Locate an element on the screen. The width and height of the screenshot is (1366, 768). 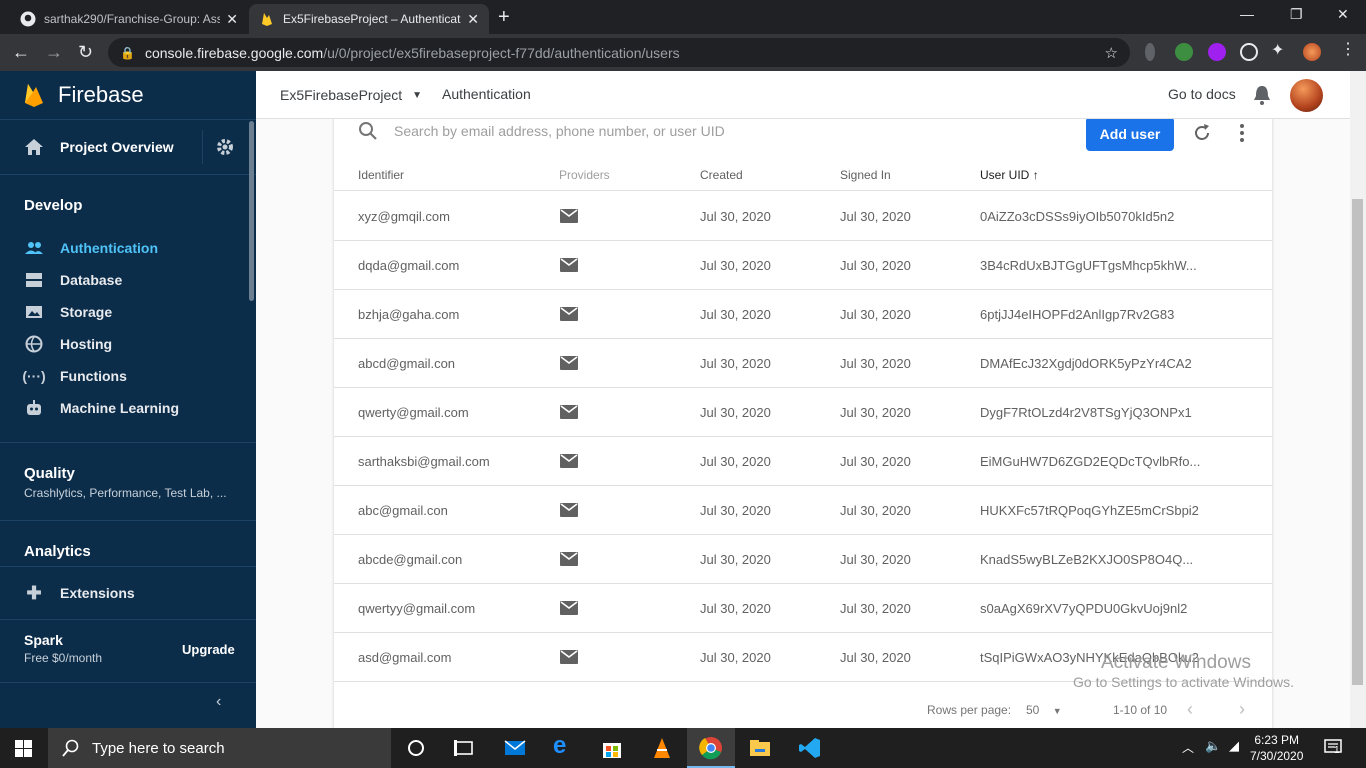
sidebar-item-database: Database is located at coordinates (128, 280).